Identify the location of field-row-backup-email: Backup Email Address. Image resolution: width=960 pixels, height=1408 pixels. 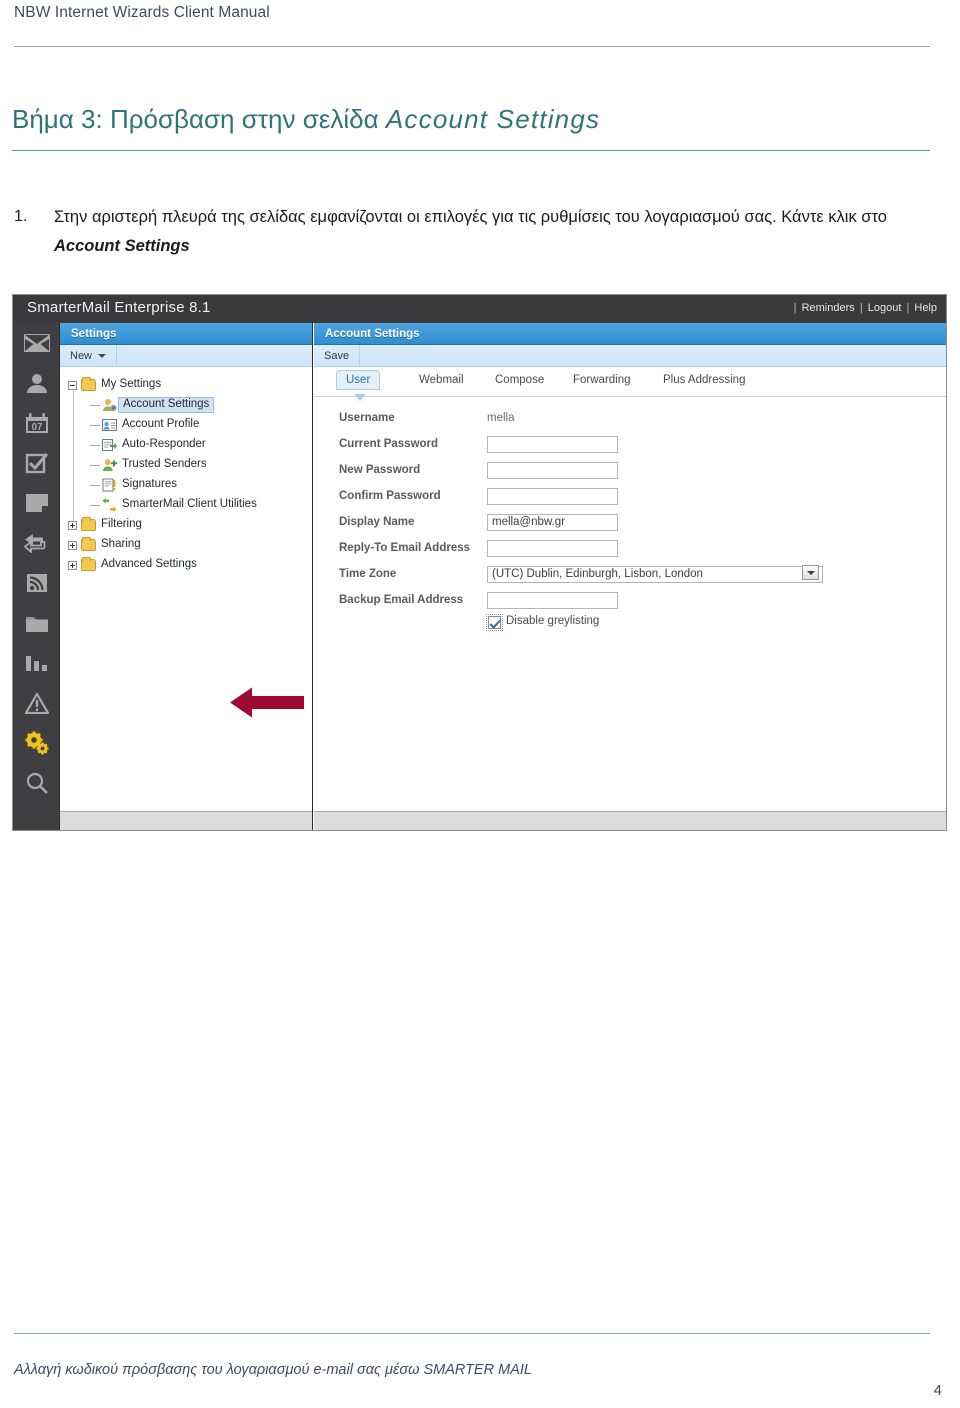
(630, 600).